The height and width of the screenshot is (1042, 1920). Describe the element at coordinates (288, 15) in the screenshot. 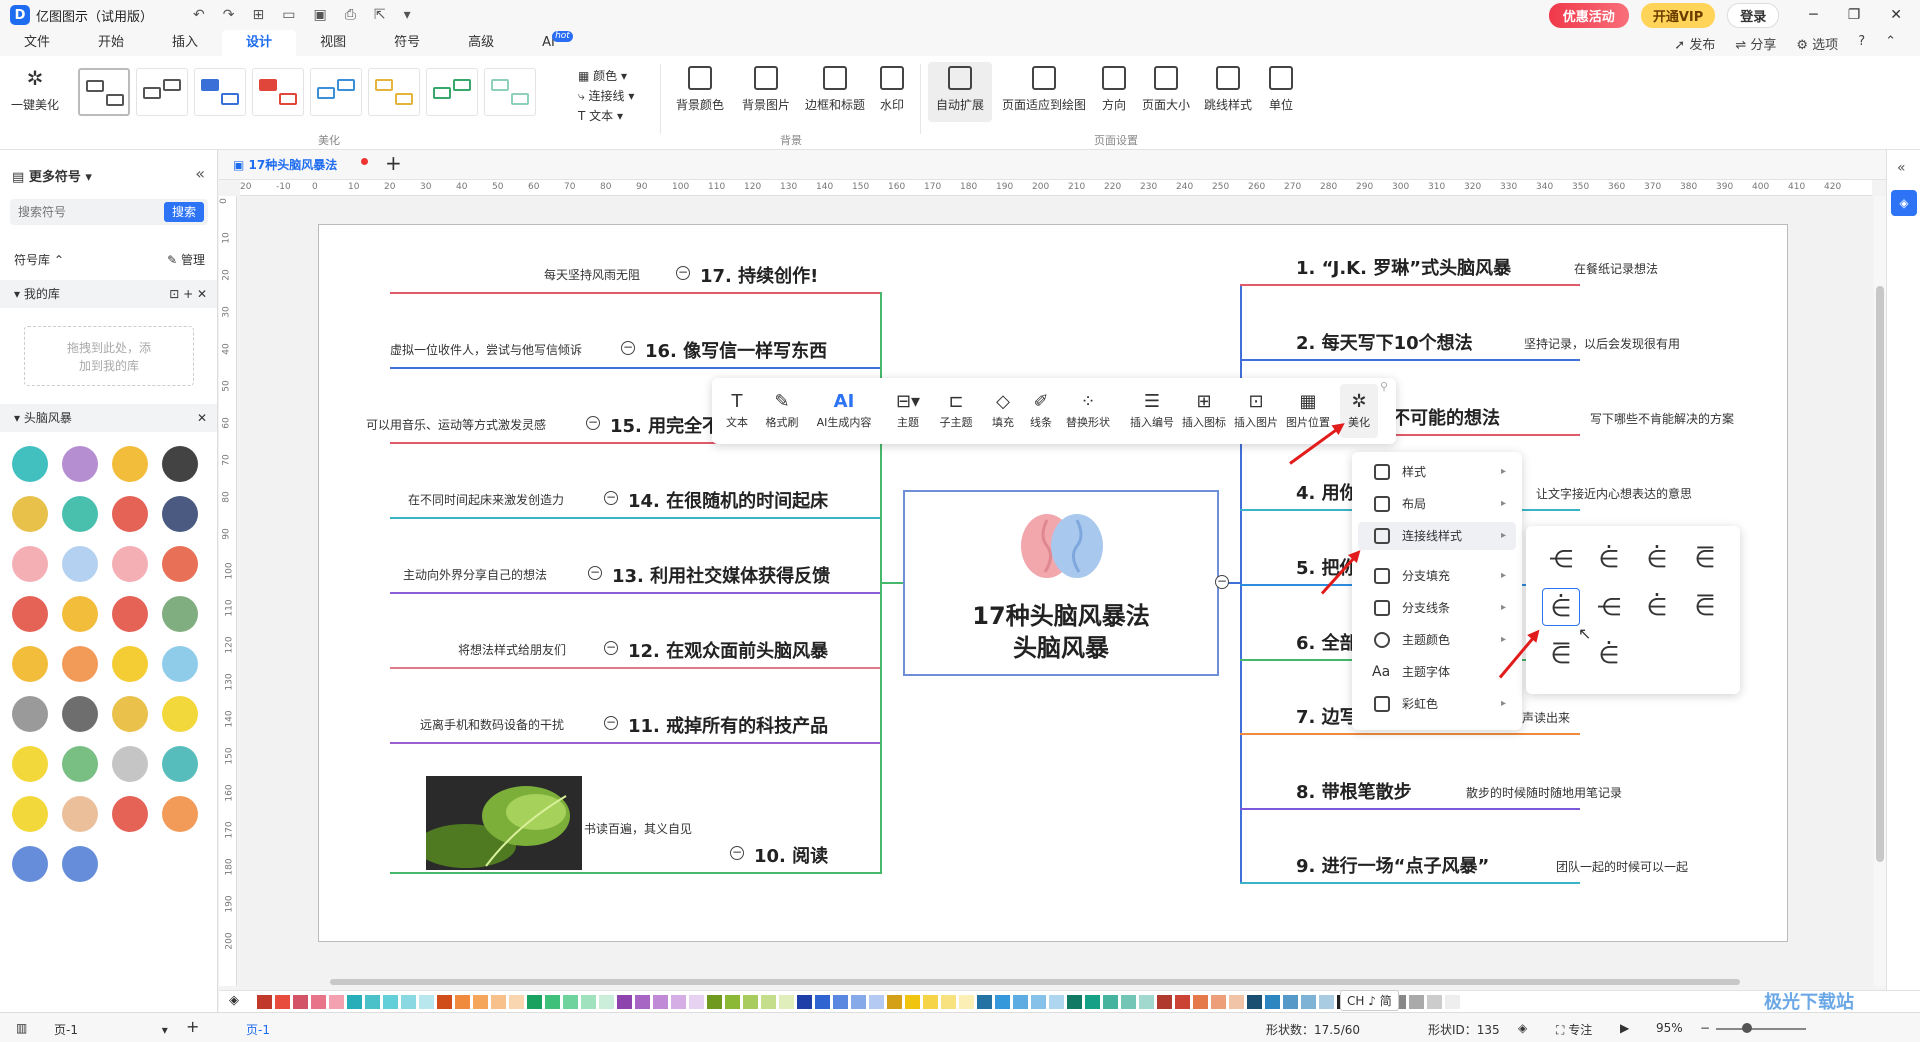

I see `open-icon: ▭` at that location.